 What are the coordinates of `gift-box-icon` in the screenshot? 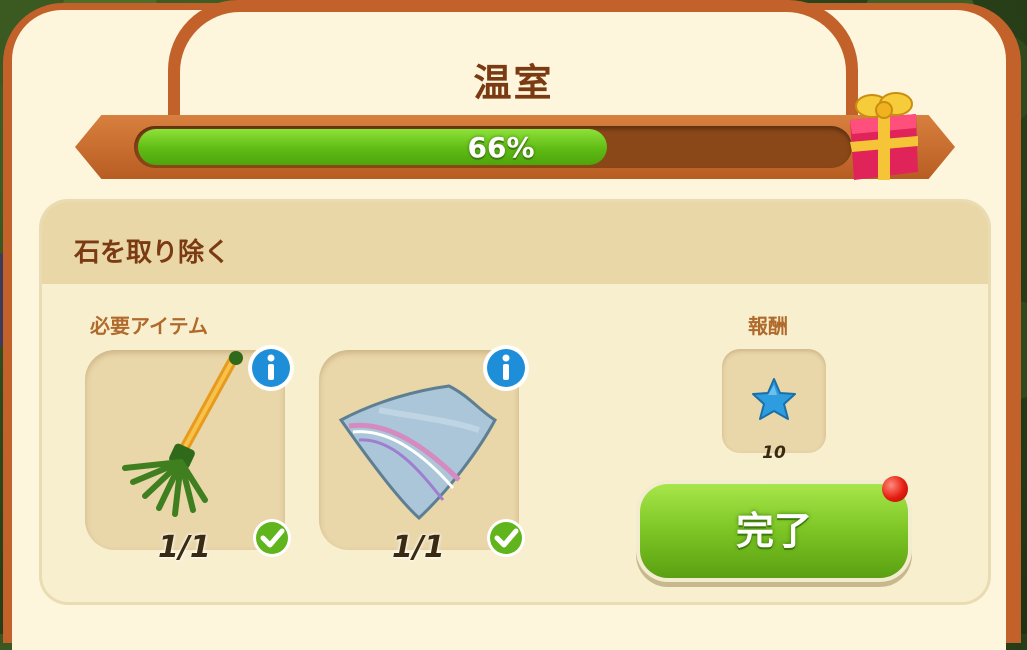 It's located at (883, 134).